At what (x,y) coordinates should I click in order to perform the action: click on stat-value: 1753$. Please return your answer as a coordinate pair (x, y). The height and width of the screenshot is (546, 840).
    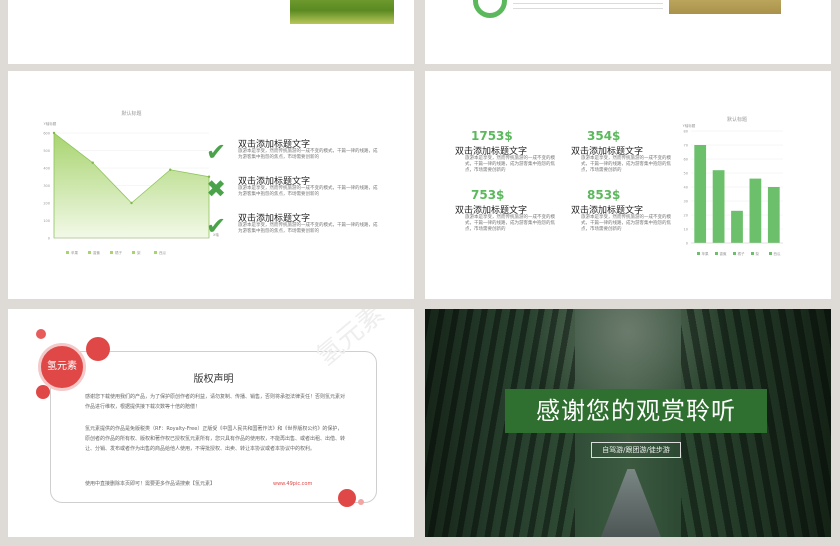
    Looking at the image, I should click on (492, 136).